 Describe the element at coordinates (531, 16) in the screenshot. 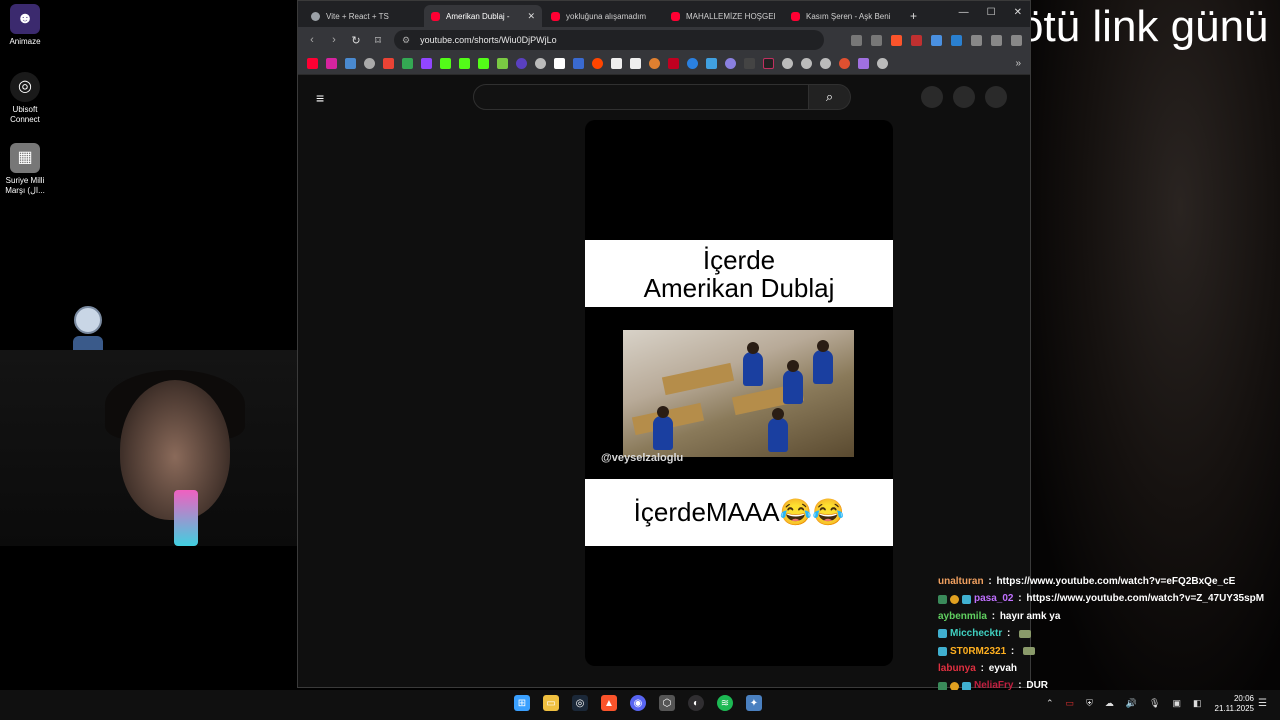

I see `close-tab-icon: ✕` at that location.